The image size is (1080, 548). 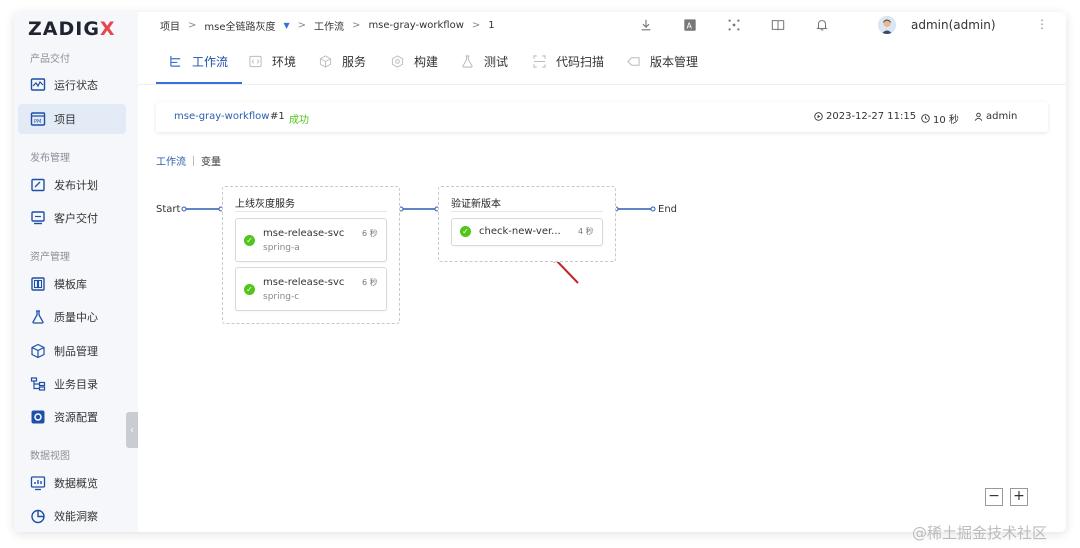 I want to click on pipeline-start: Start, so click(x=168, y=209).